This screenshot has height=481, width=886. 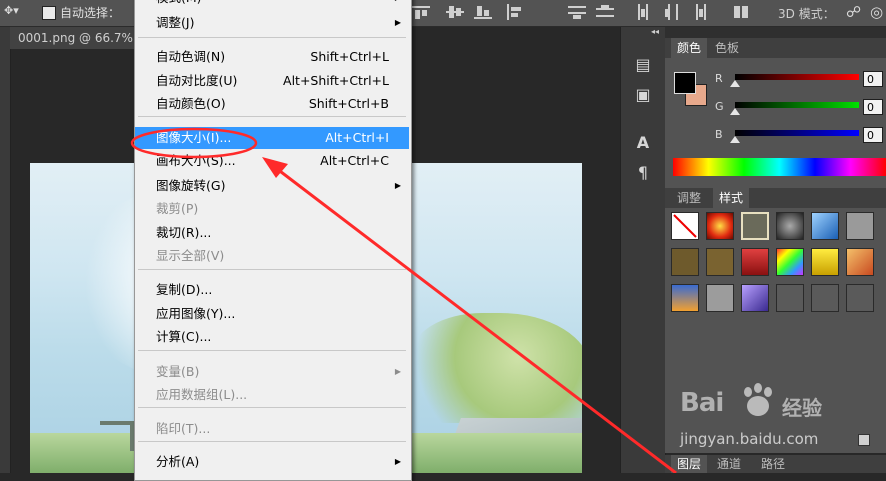 What do you see at coordinates (689, 198) in the screenshot?
I see `tab-adjustments: 调整` at bounding box center [689, 198].